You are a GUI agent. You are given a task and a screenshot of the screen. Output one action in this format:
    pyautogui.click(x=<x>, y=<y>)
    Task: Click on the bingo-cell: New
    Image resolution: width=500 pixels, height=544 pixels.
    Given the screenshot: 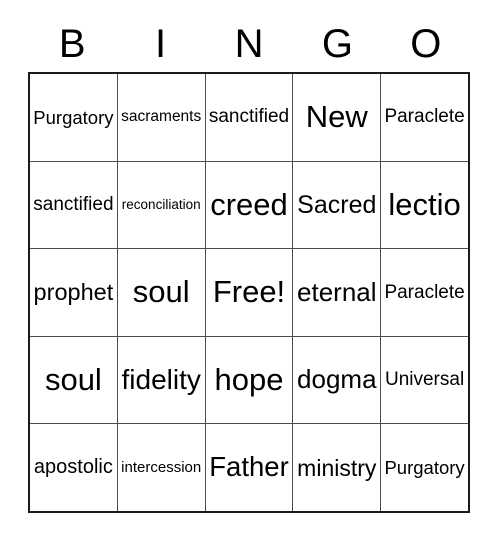 What is the action you would take?
    pyautogui.click(x=337, y=117)
    